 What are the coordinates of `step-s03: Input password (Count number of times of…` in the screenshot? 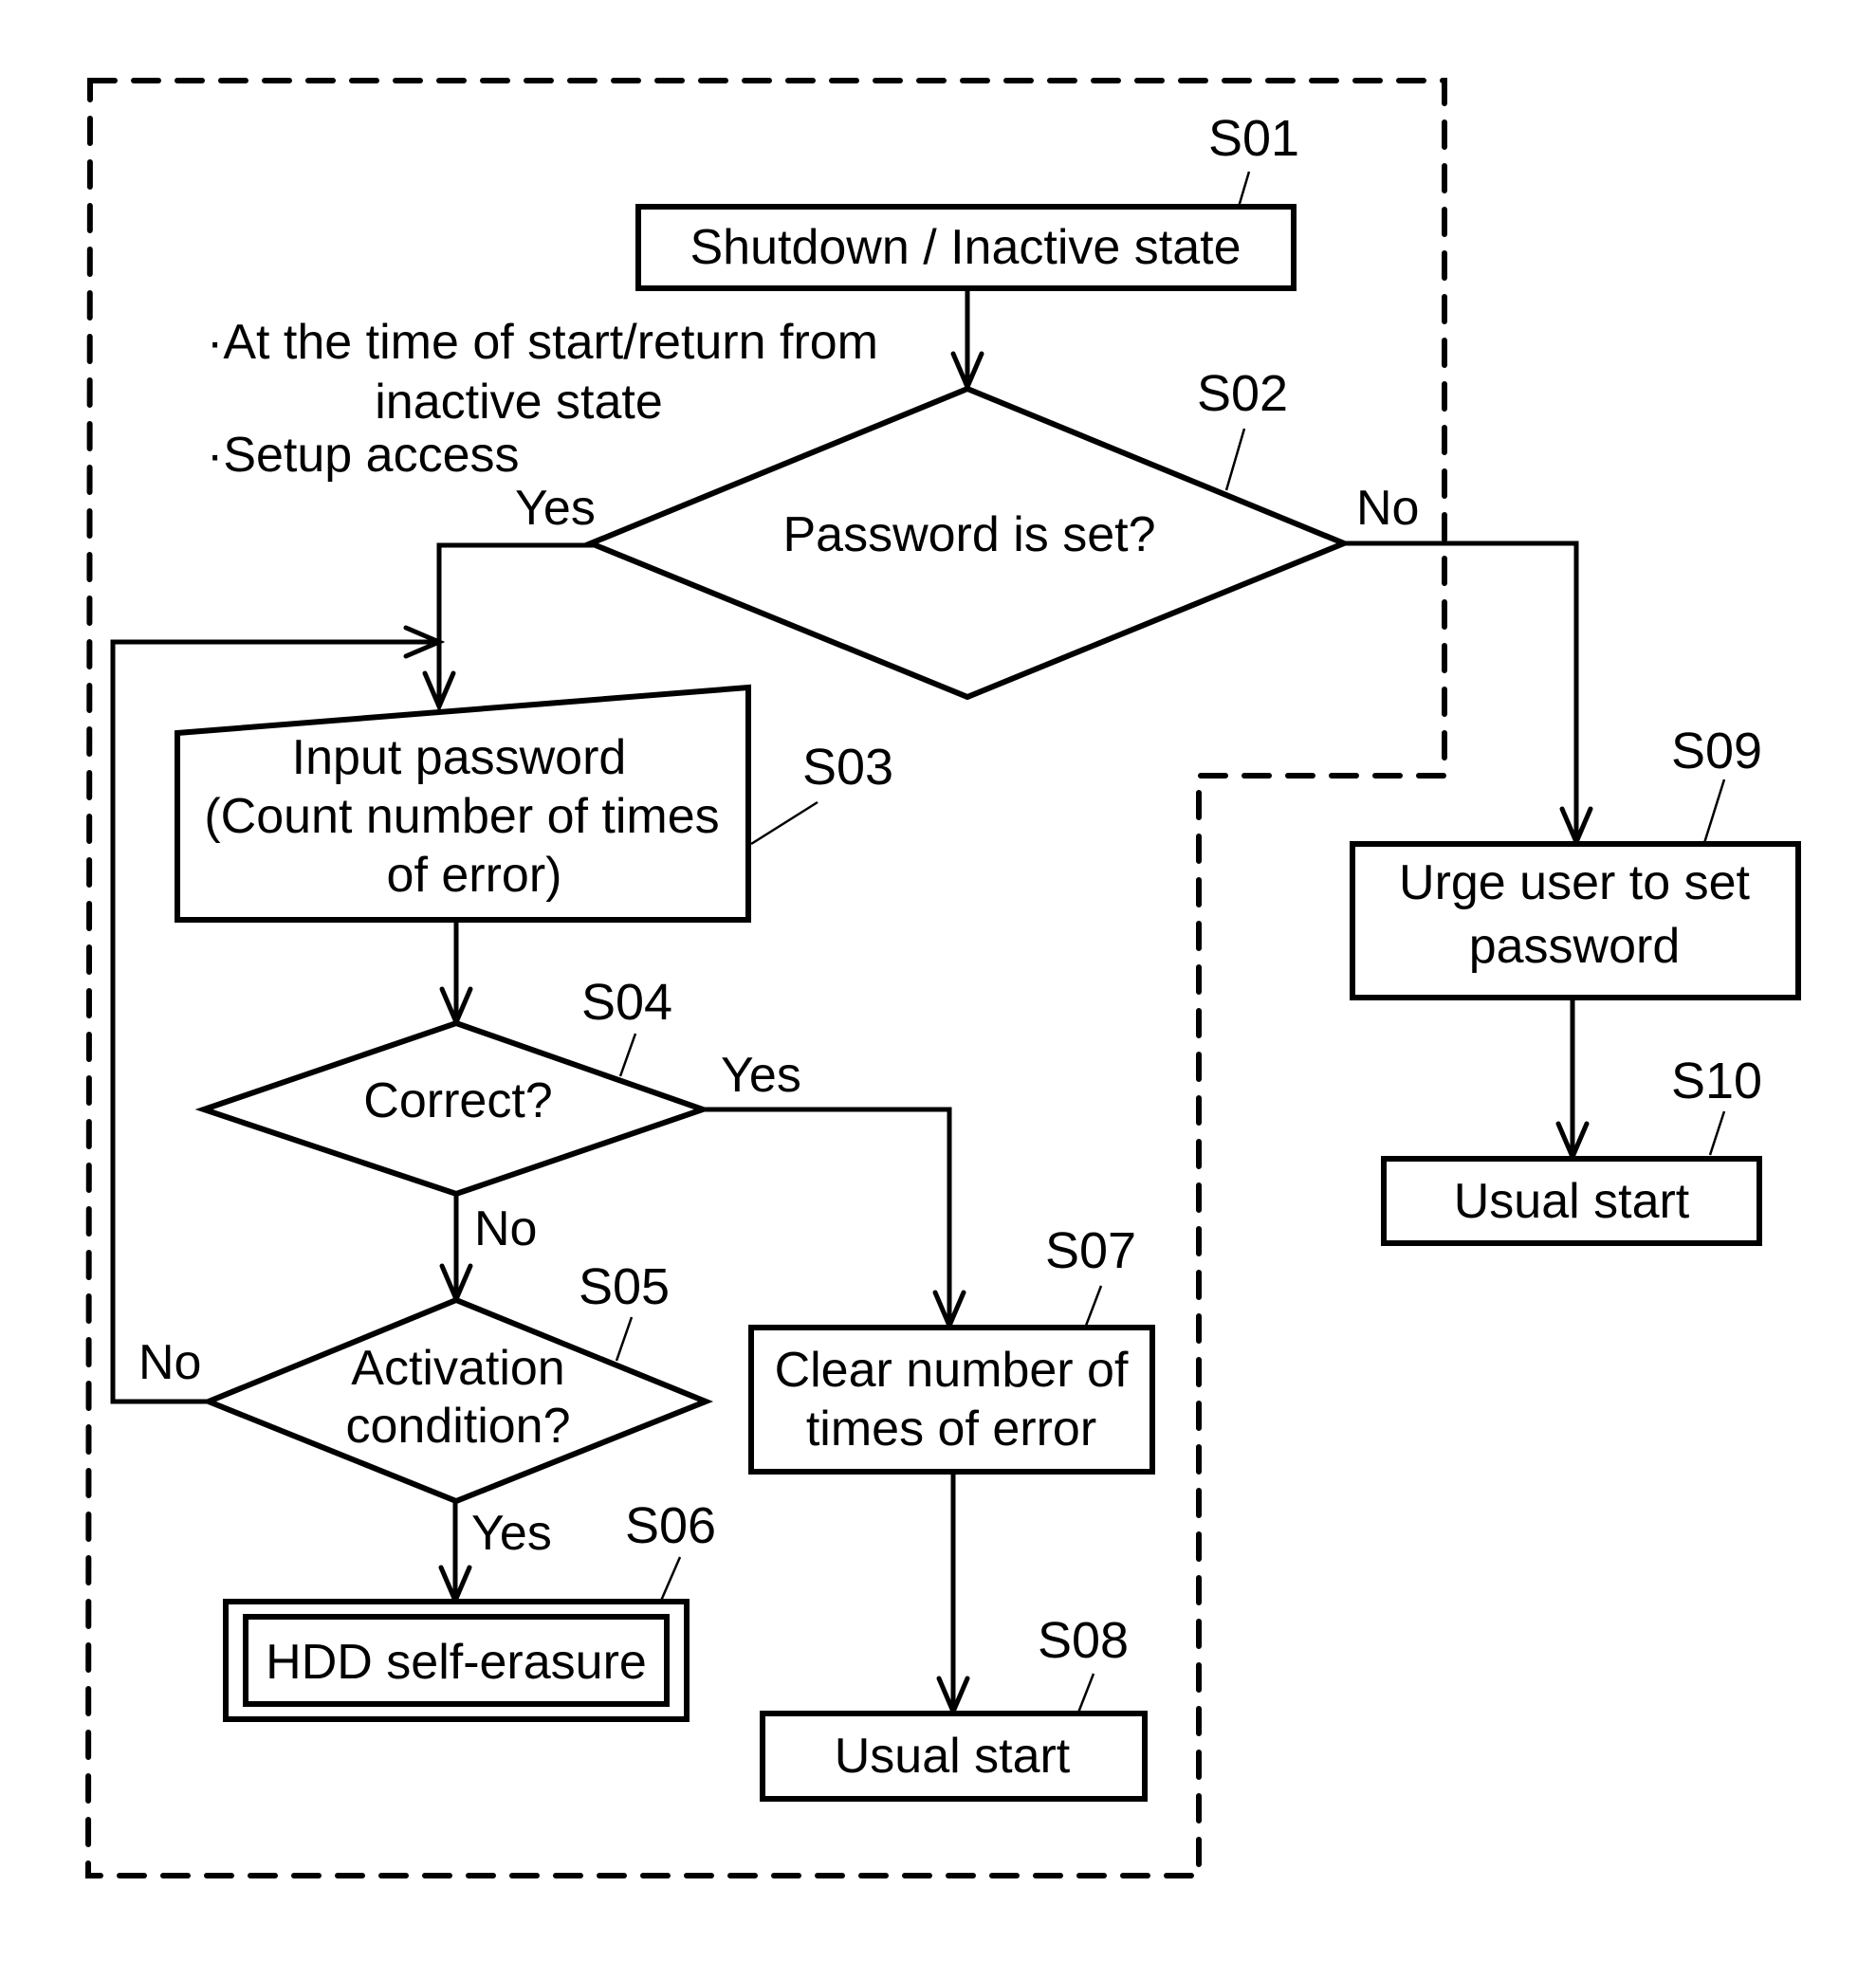 It's located at (534, 803).